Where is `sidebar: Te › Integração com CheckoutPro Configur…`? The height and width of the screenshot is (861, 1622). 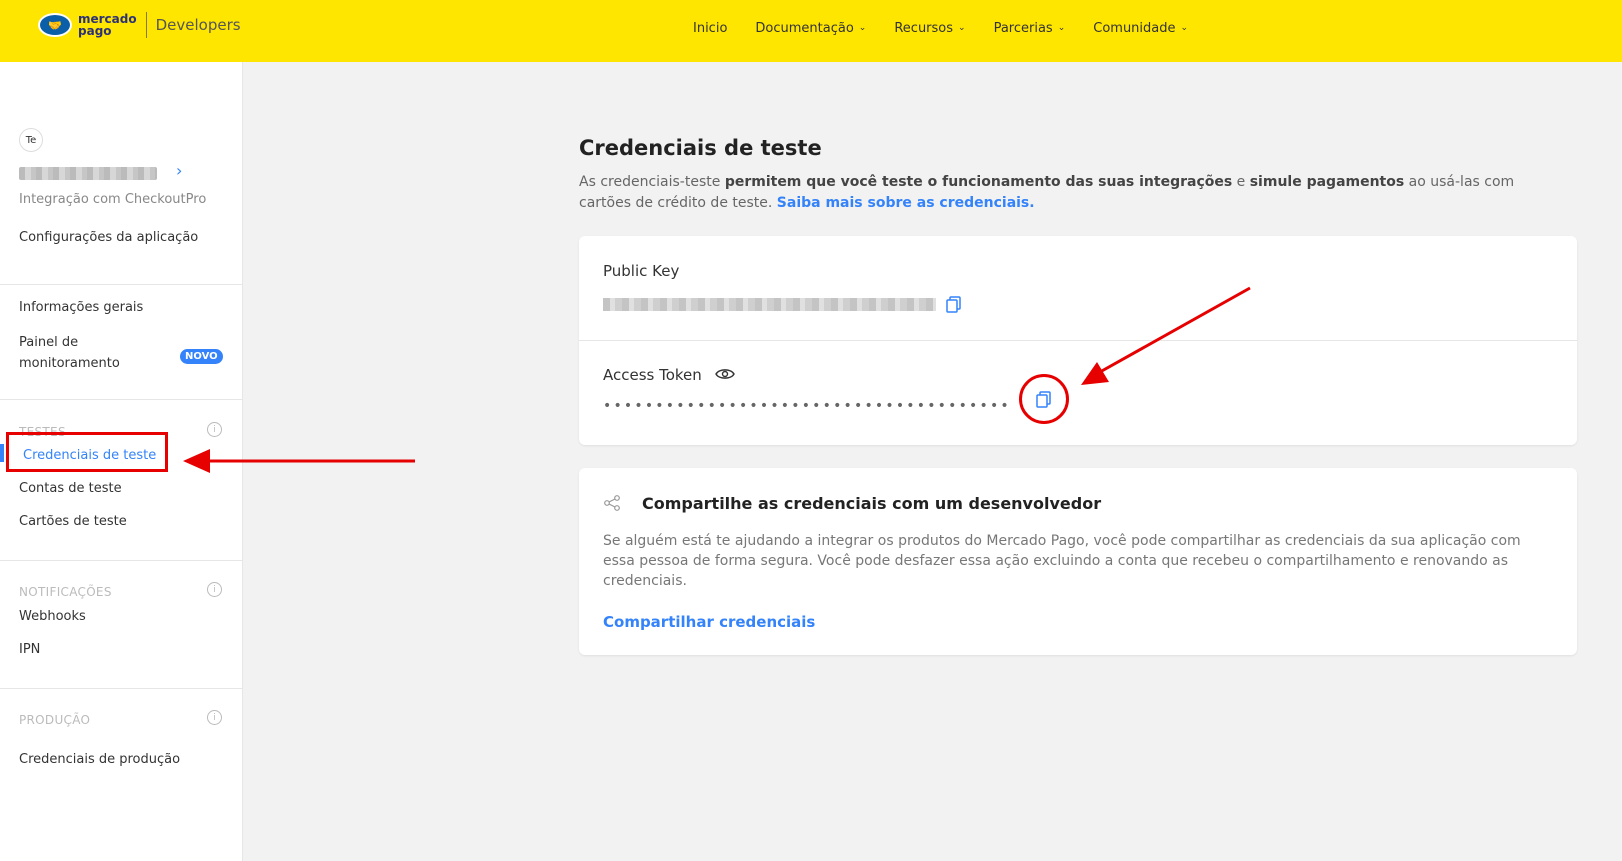 sidebar: Te › Integração com CheckoutPro Configur… is located at coordinates (121, 461).